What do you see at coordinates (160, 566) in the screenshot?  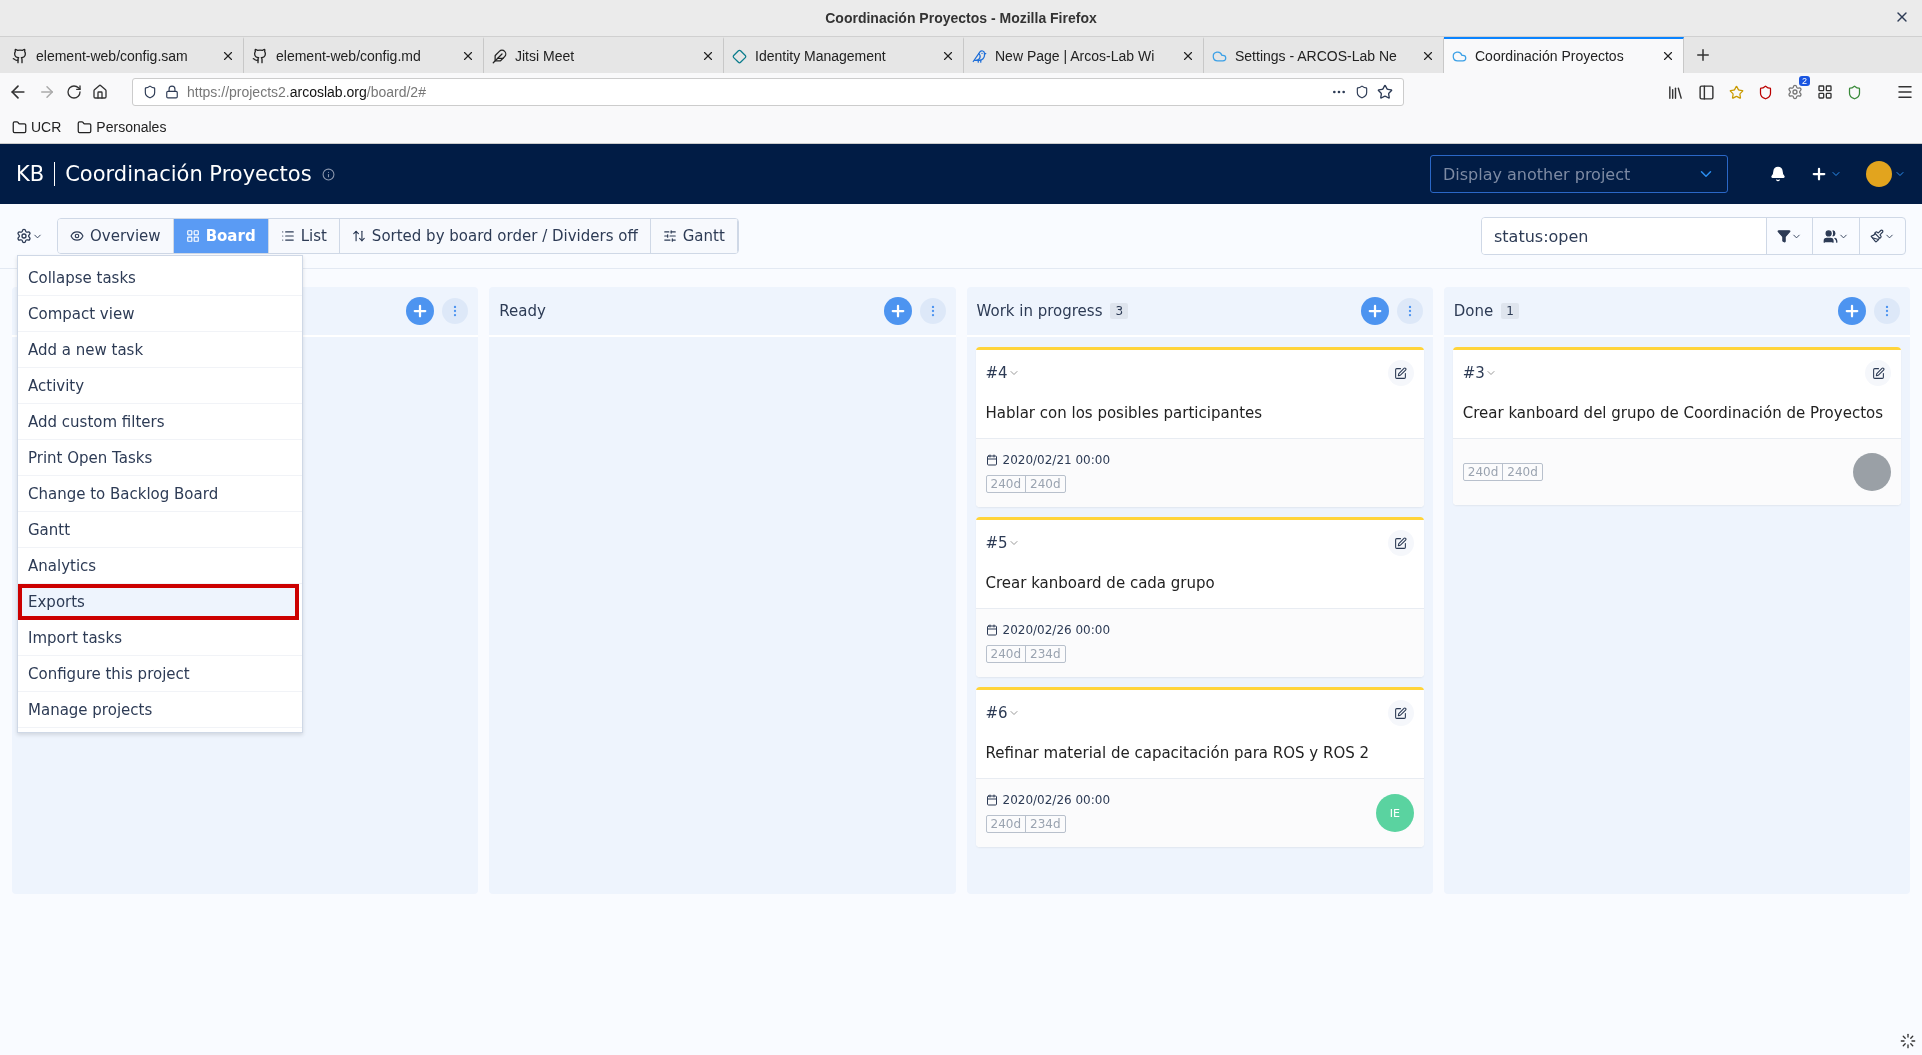 I see `menu-item: Analytics` at bounding box center [160, 566].